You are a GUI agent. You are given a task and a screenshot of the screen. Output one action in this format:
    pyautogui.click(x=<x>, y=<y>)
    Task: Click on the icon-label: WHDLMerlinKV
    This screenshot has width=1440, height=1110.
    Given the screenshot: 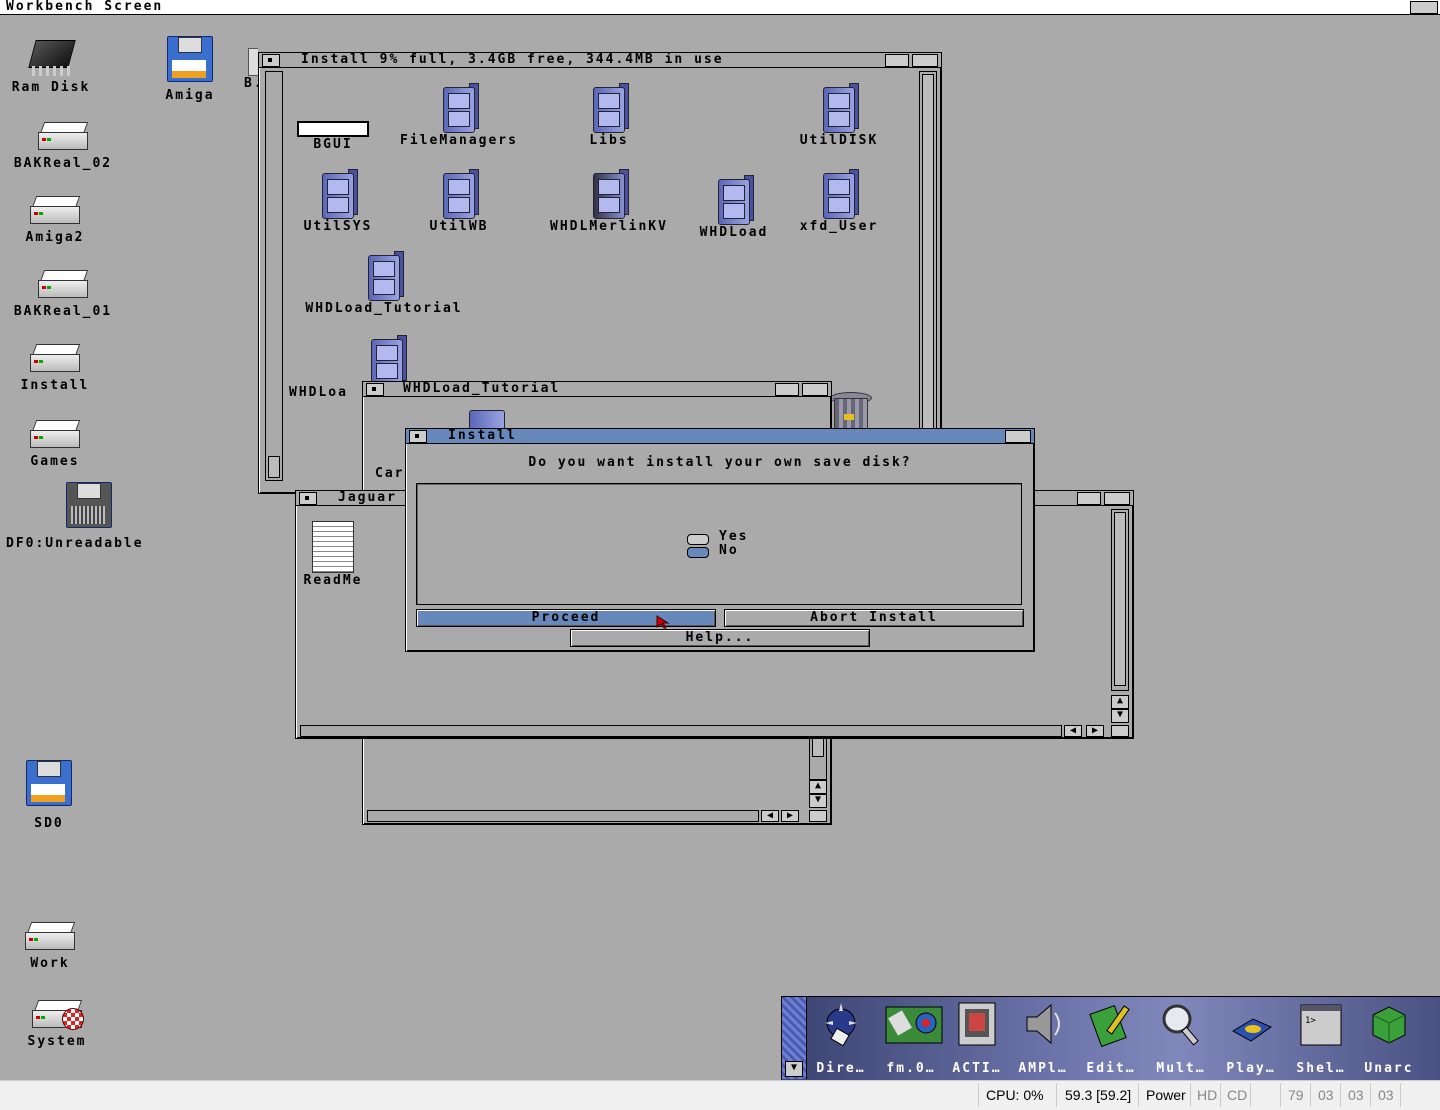 What is the action you would take?
    pyautogui.click(x=609, y=226)
    